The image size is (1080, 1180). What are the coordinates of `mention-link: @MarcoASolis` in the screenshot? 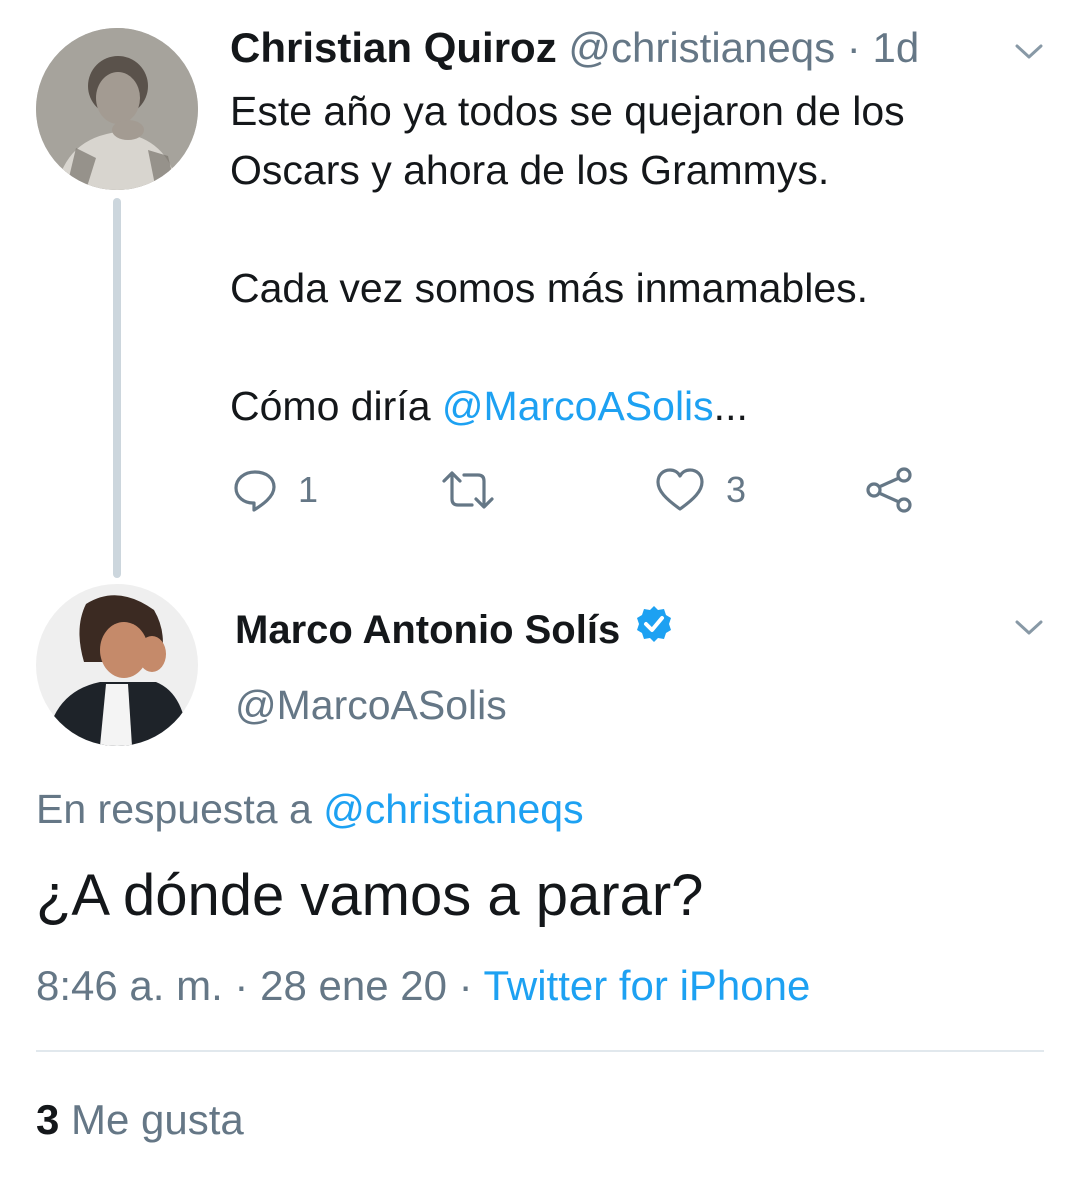 It's located at (578, 406).